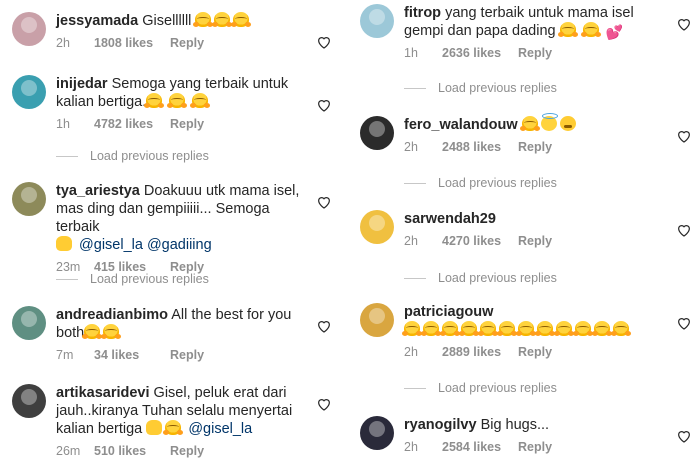 This screenshot has width=700, height=475. Describe the element at coordinates (474, 352) in the screenshot. I see `like-count: 2889 likes` at that location.